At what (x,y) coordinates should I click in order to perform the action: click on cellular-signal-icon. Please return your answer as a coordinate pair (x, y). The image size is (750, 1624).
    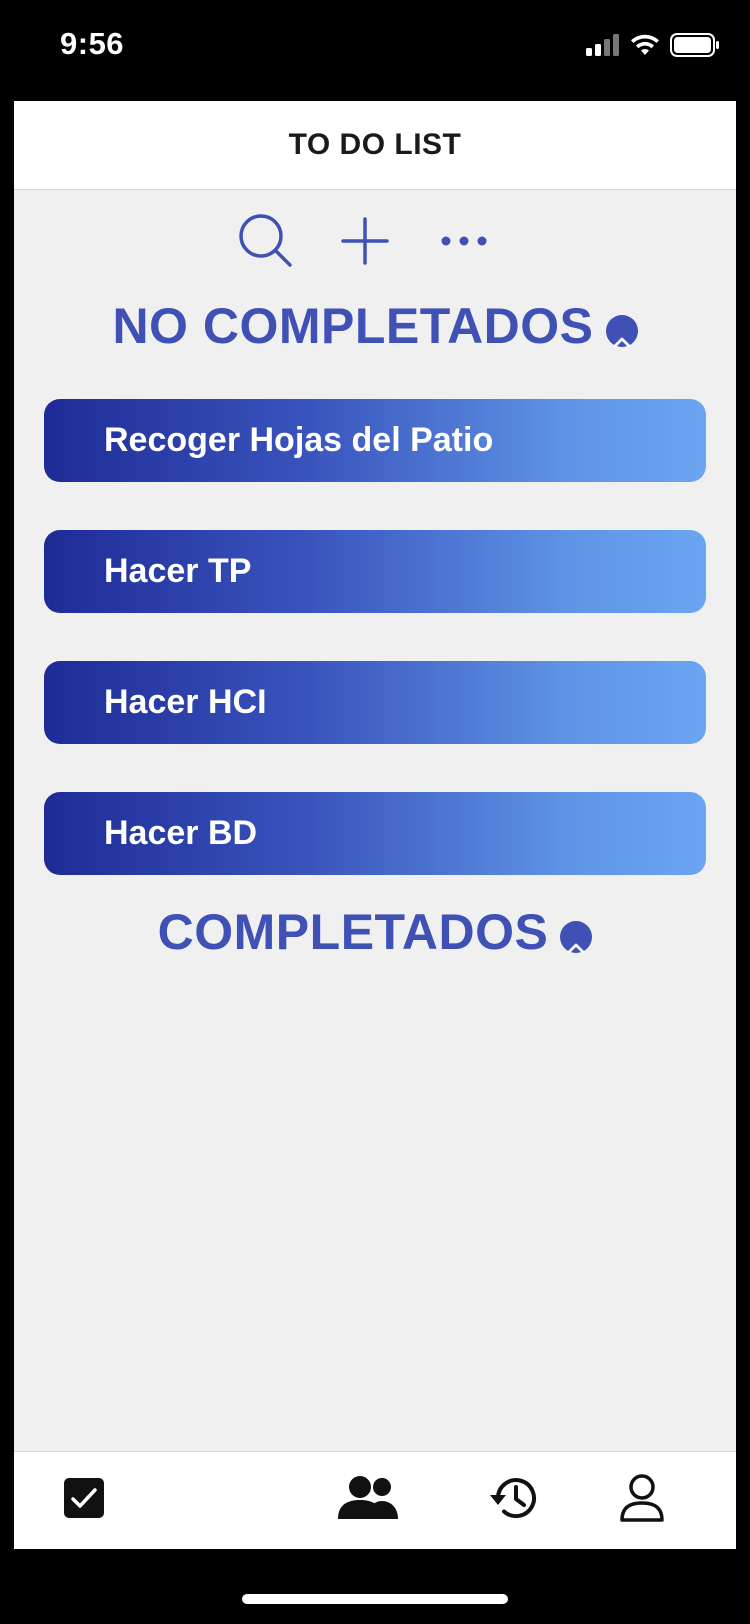
    Looking at the image, I should click on (603, 47).